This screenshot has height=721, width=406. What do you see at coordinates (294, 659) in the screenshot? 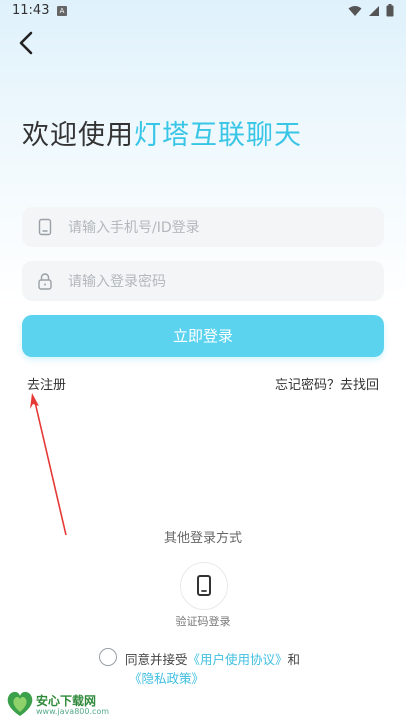
I see `agreement-and: 和` at bounding box center [294, 659].